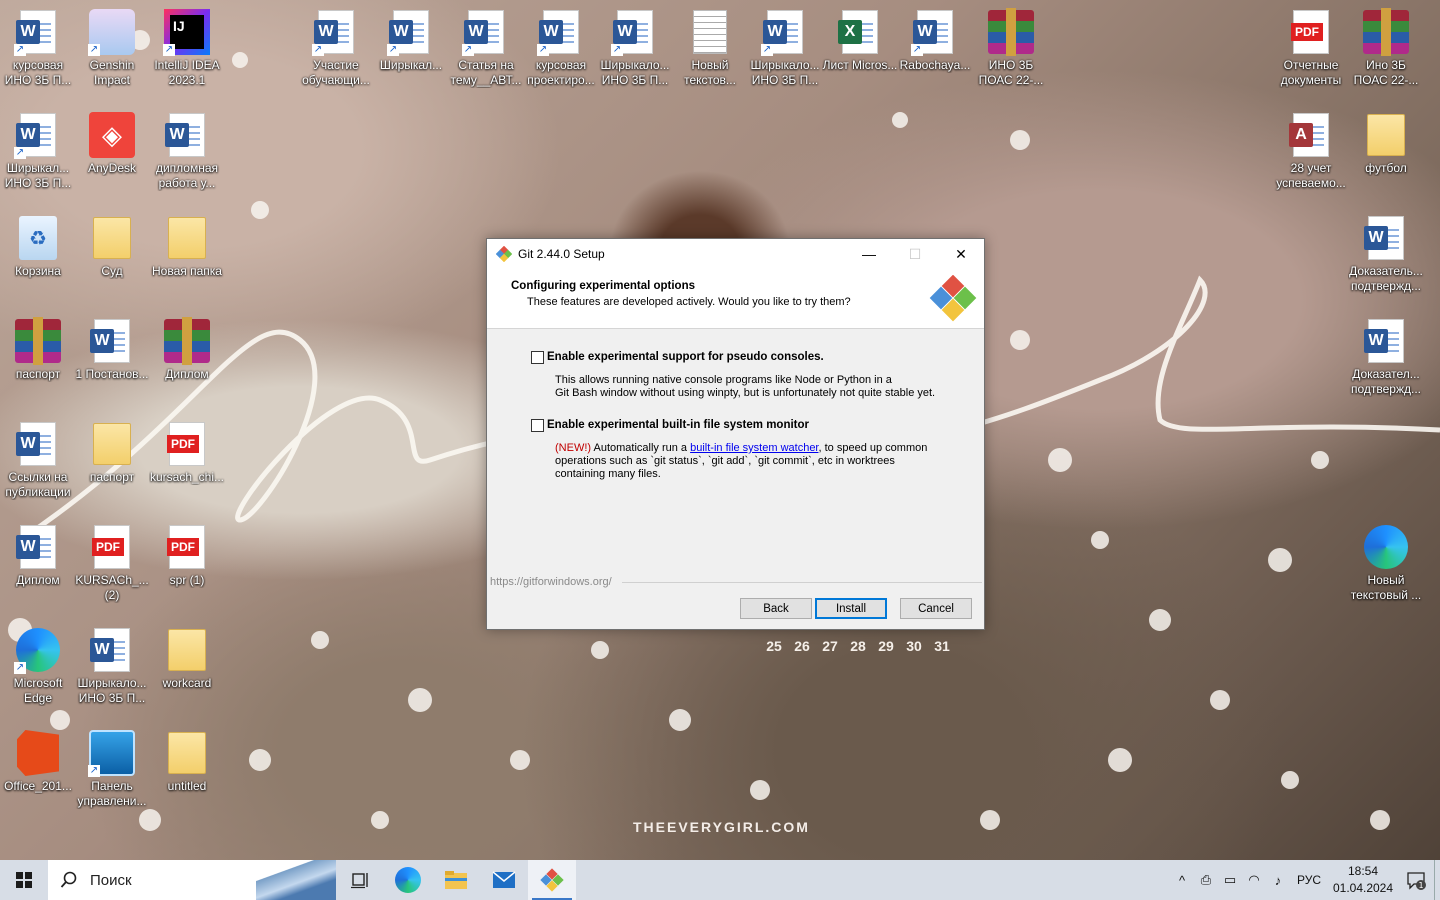  What do you see at coordinates (754, 448) in the screenshot?
I see `fsmonitor-link: built-in file system watcher` at bounding box center [754, 448].